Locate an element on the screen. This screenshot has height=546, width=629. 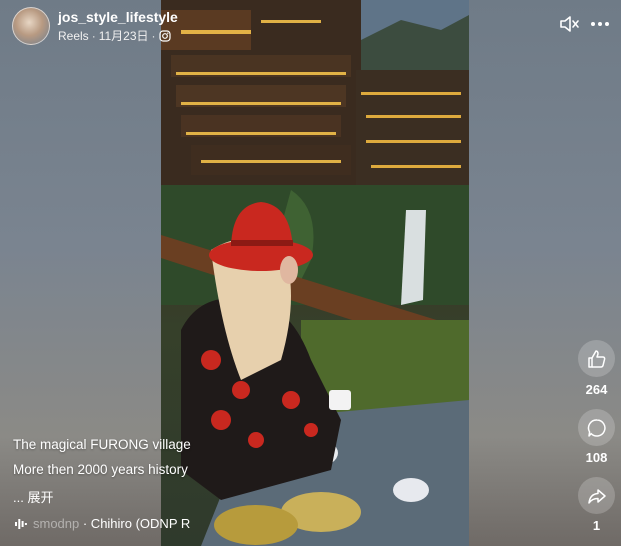
username-link: jos_style_lifestyle is located at coordinates (118, 17).